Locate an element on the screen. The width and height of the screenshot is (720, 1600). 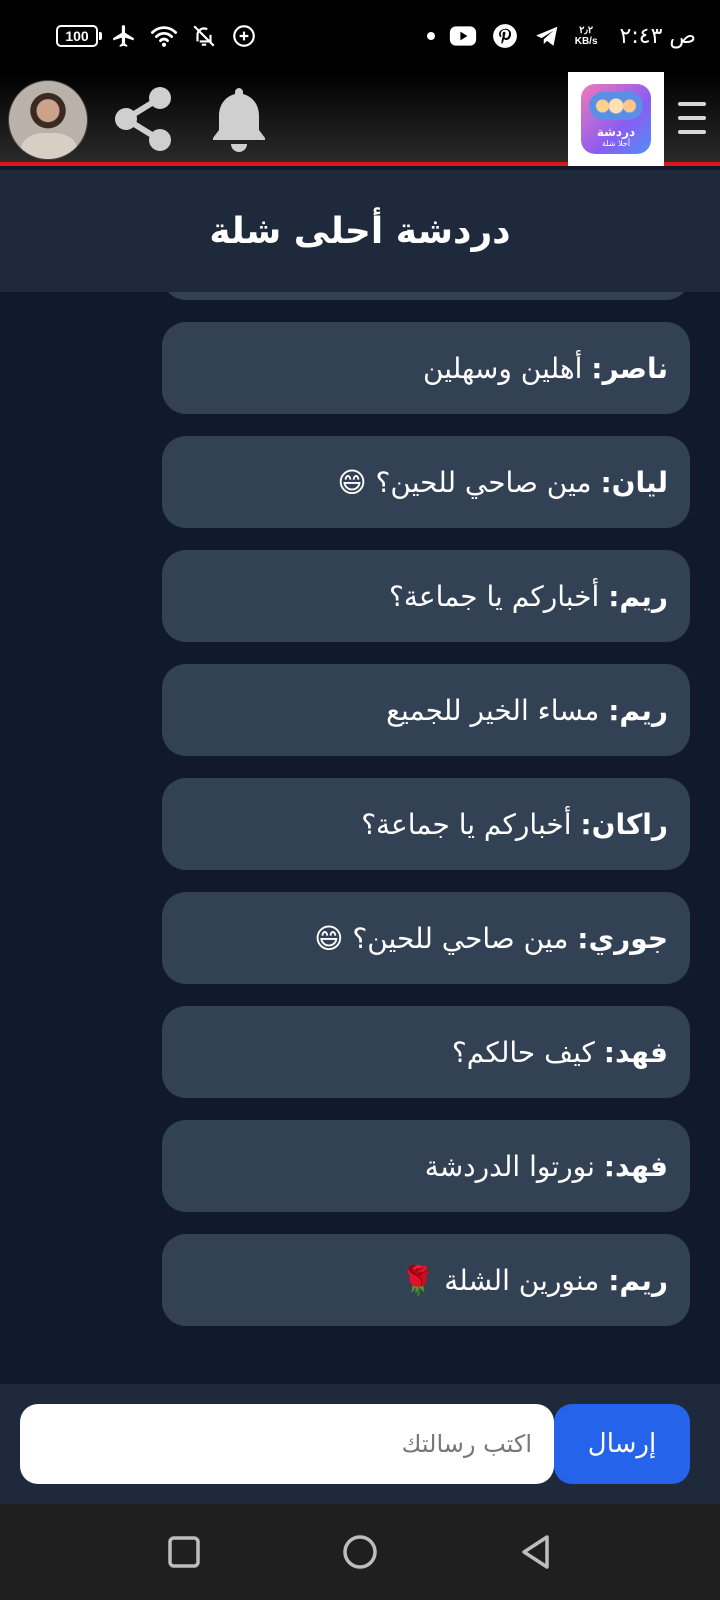
message-bubble: فهد: نورتوا الدردشة is located at coordinates (426, 1166).